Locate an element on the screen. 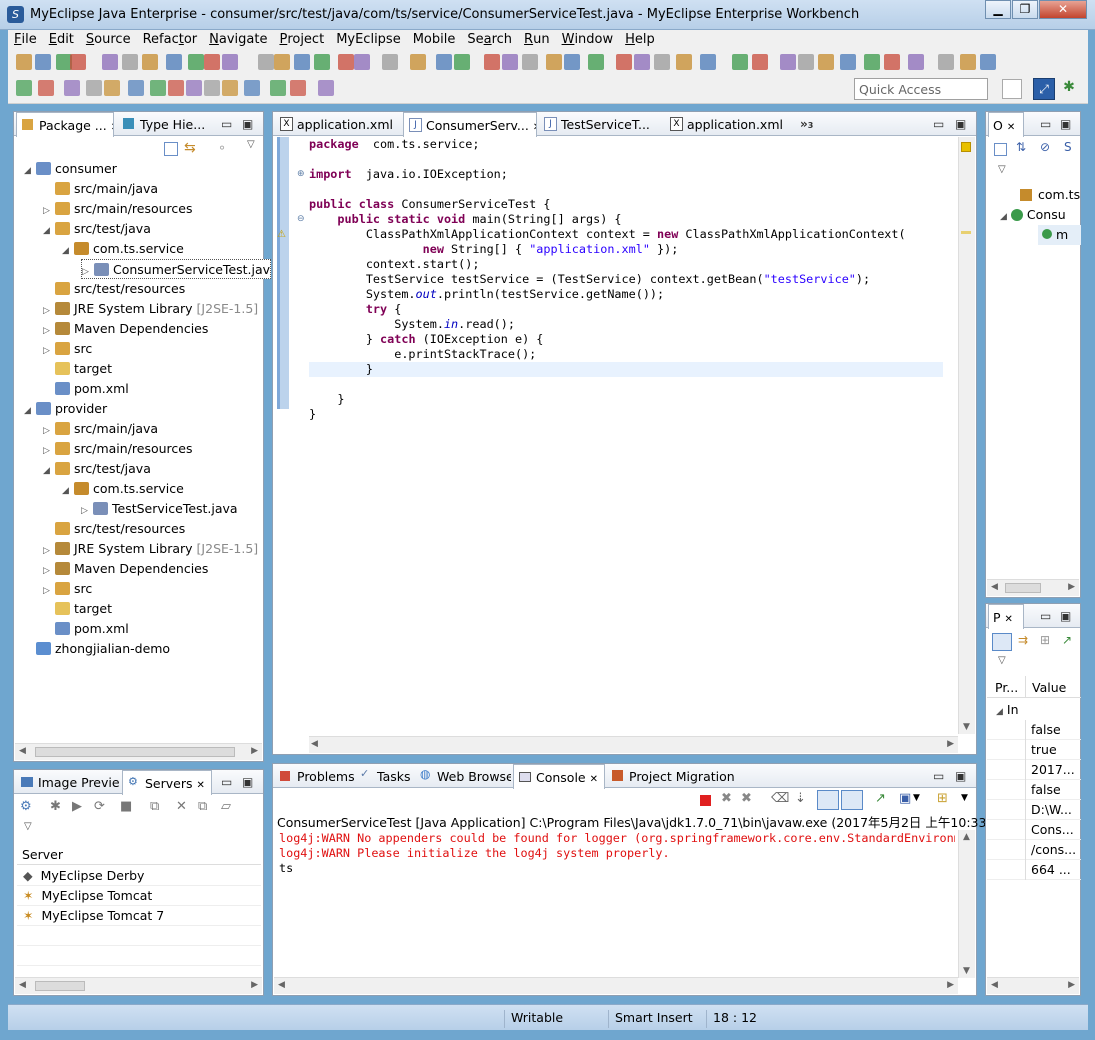  tab-properties: P ✕ is located at coordinates (1006, 616).